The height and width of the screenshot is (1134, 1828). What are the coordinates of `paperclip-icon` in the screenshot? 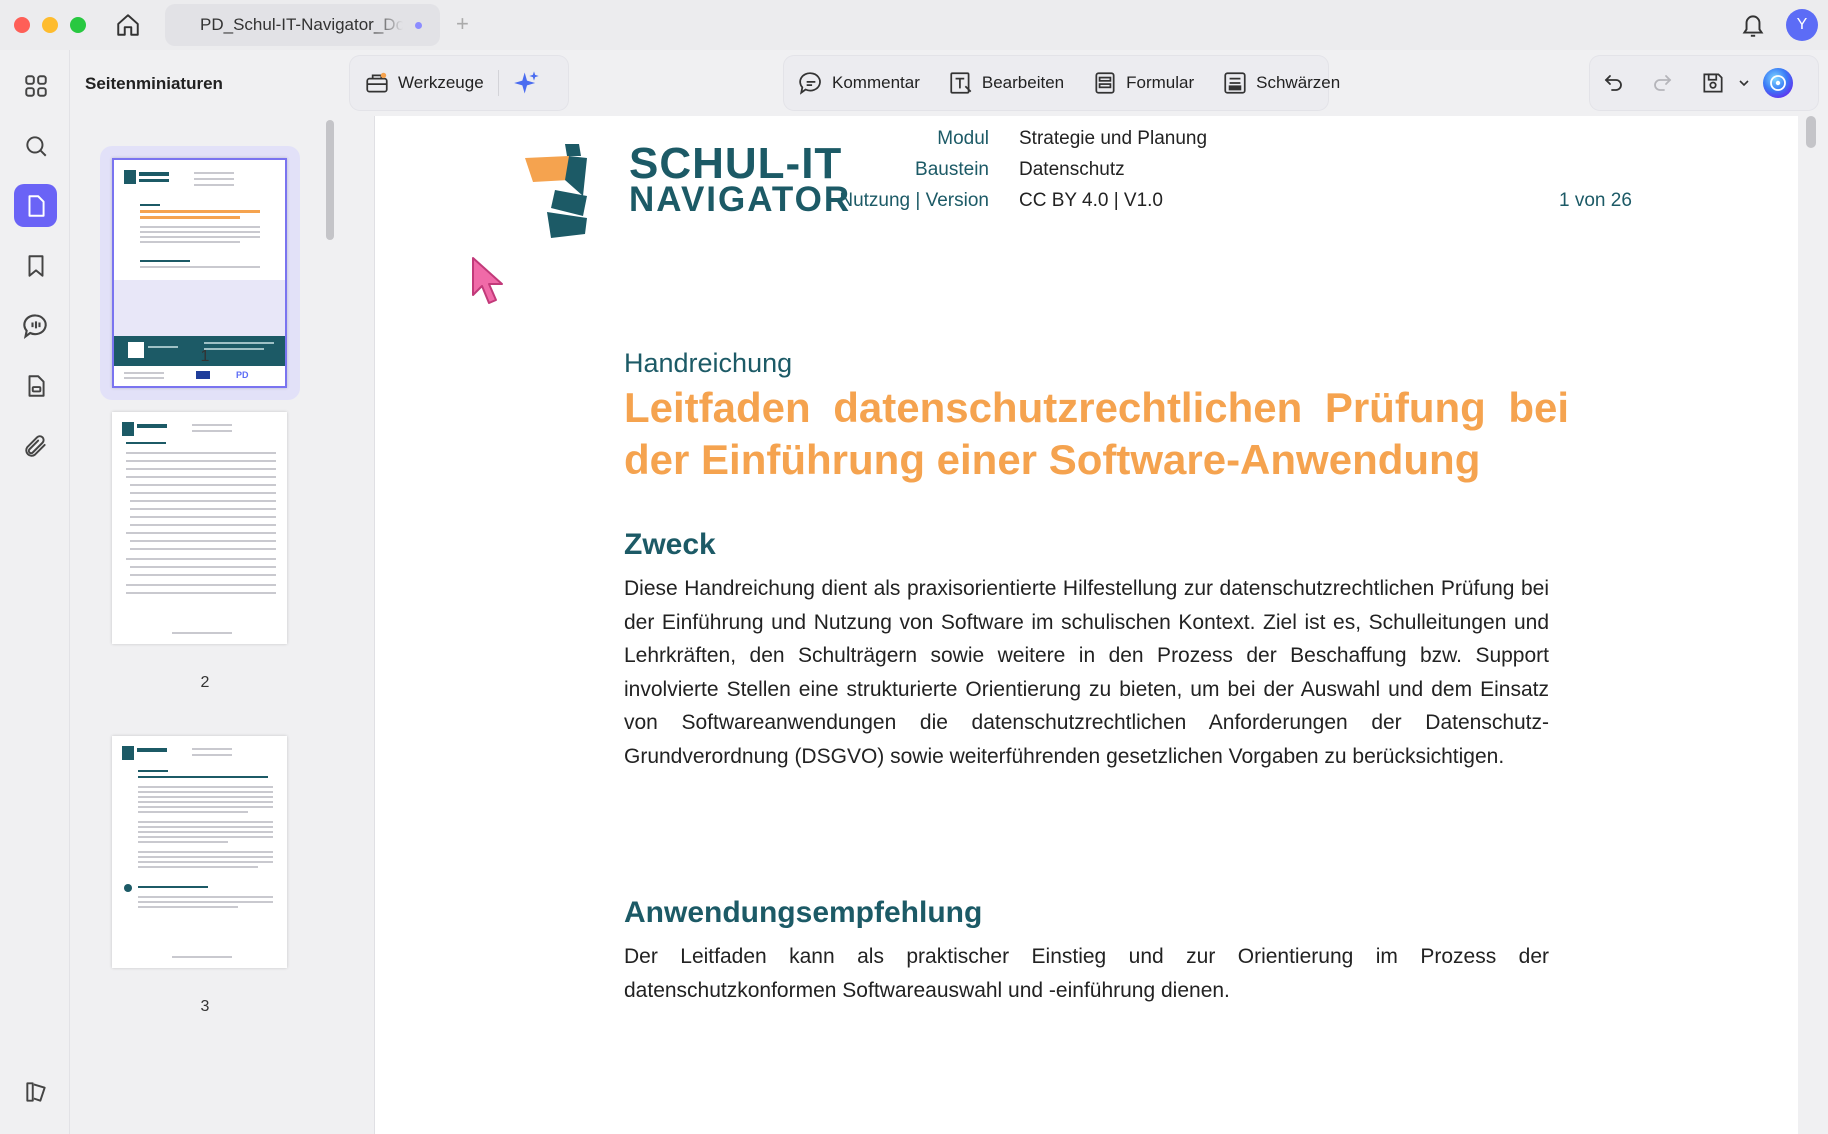 It's located at (35, 445).